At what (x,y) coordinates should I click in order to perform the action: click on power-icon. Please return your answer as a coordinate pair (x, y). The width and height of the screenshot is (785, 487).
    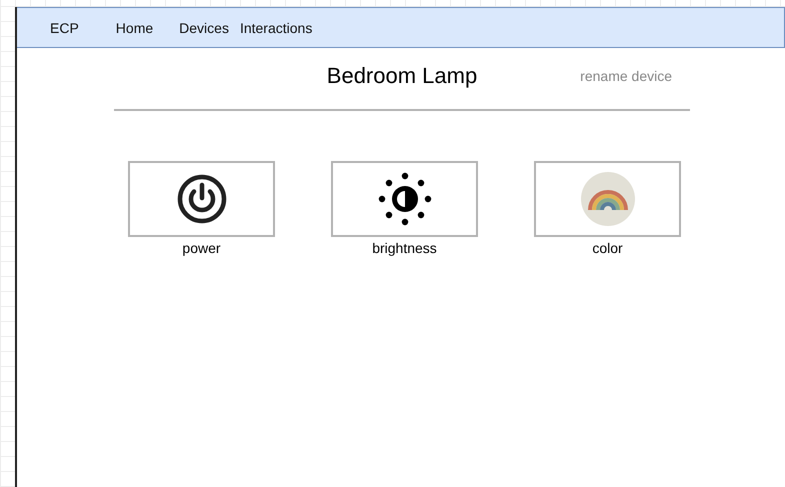
    Looking at the image, I should click on (201, 199).